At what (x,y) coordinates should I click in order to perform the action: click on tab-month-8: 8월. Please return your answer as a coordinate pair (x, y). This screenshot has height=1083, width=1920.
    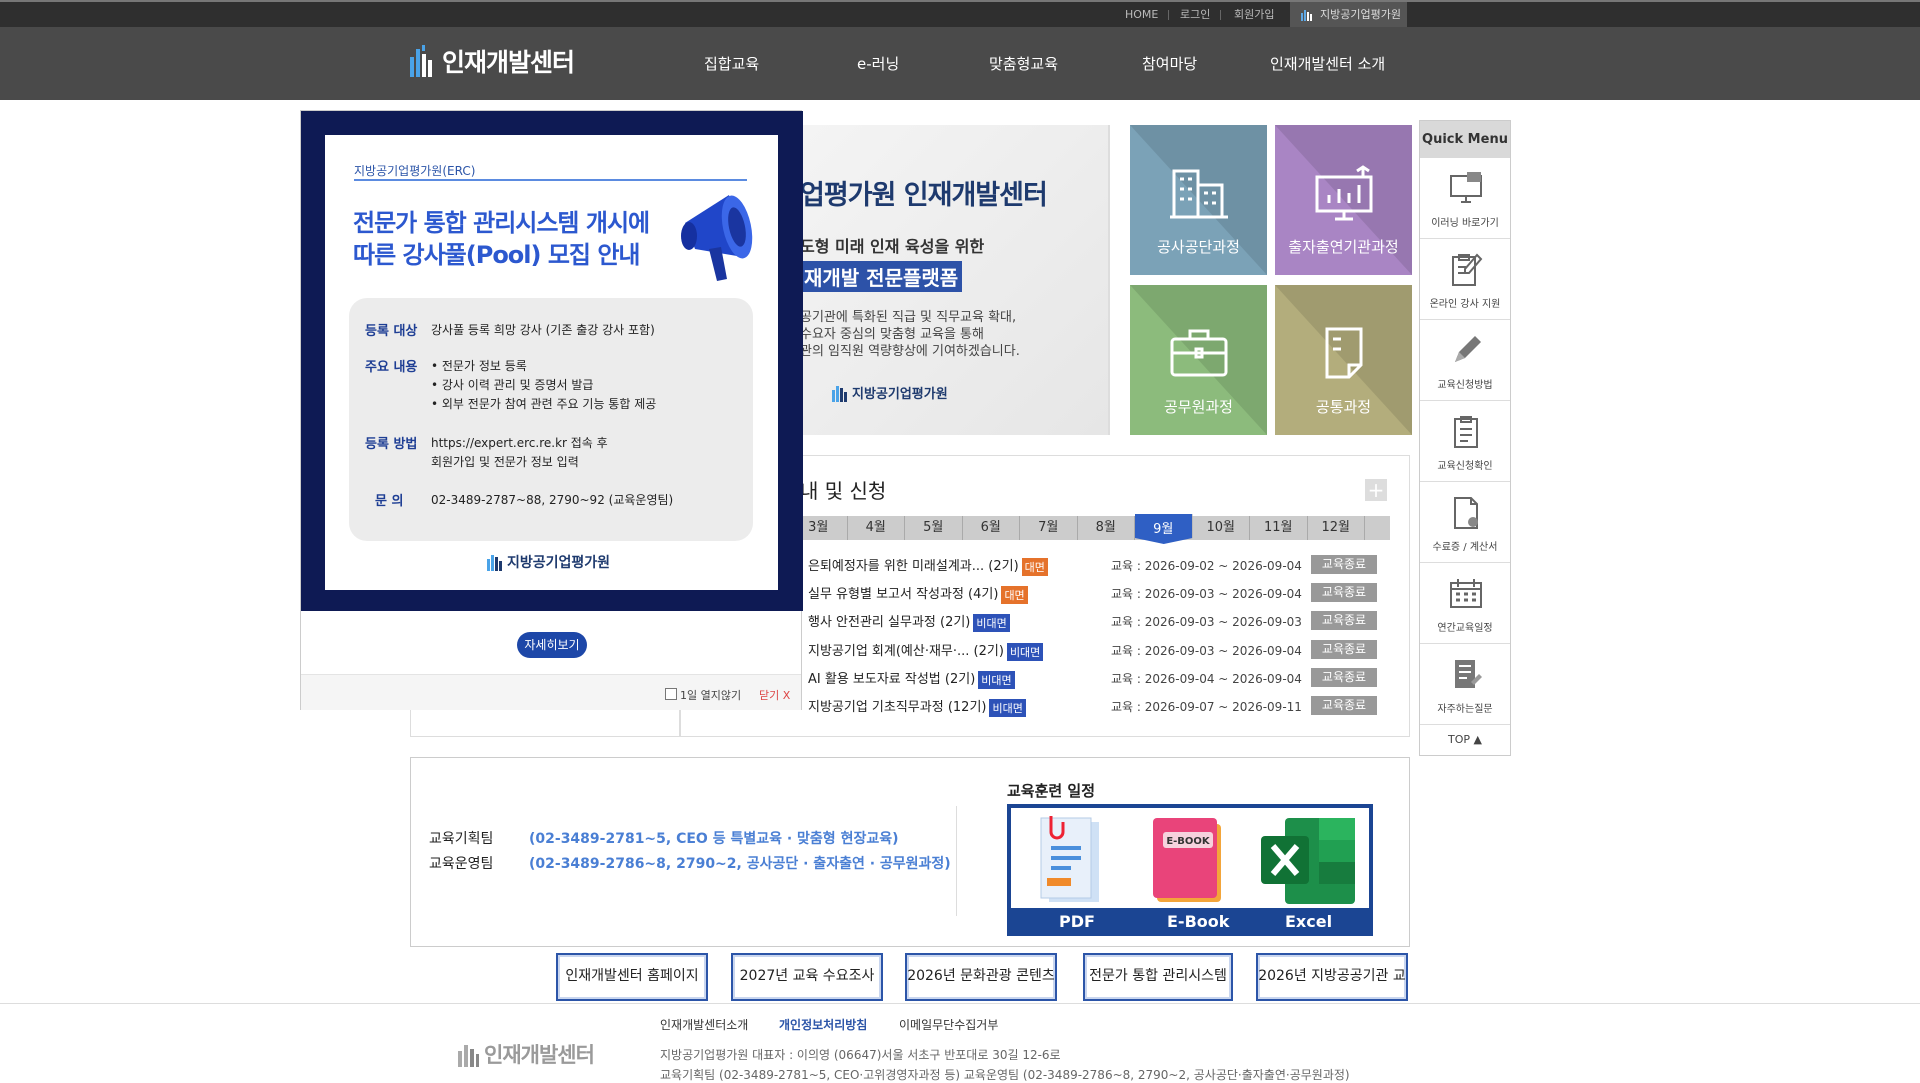
    Looking at the image, I should click on (1106, 528).